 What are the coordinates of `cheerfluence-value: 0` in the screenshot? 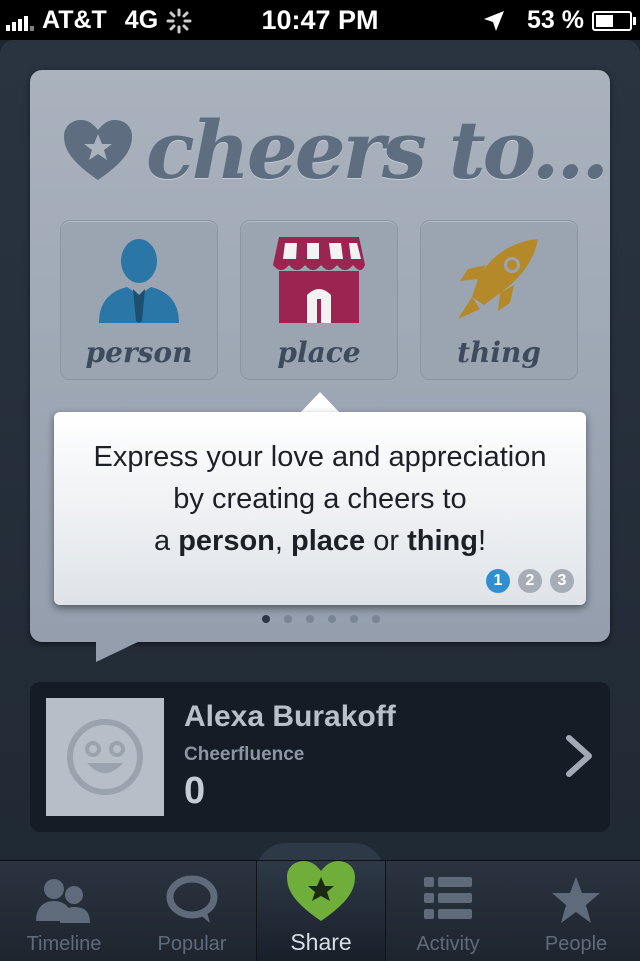 It's located at (195, 791).